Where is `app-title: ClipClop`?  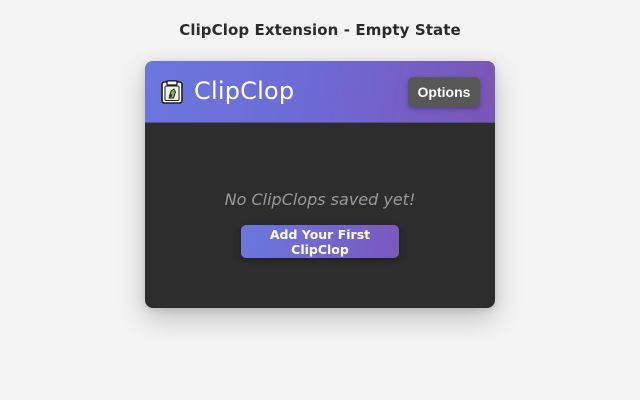
app-title: ClipClop is located at coordinates (244, 91).